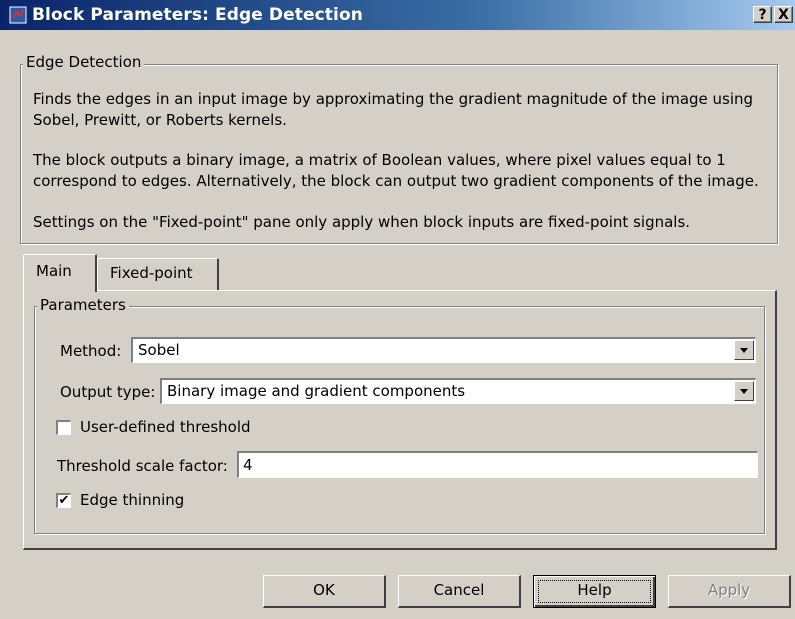 This screenshot has width=795, height=619. I want to click on output-type-dropdown: Binary image and gradient components, so click(458, 391).